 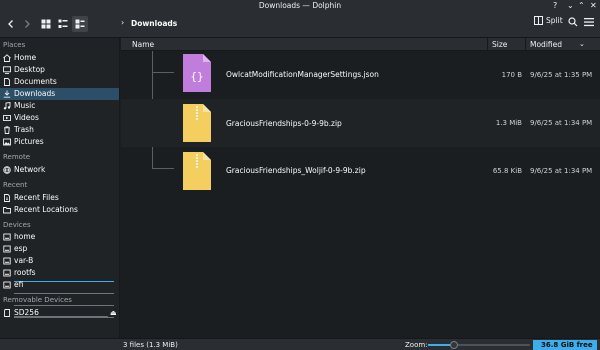 I want to click on minimize-button: ⌄, so click(x=570, y=5).